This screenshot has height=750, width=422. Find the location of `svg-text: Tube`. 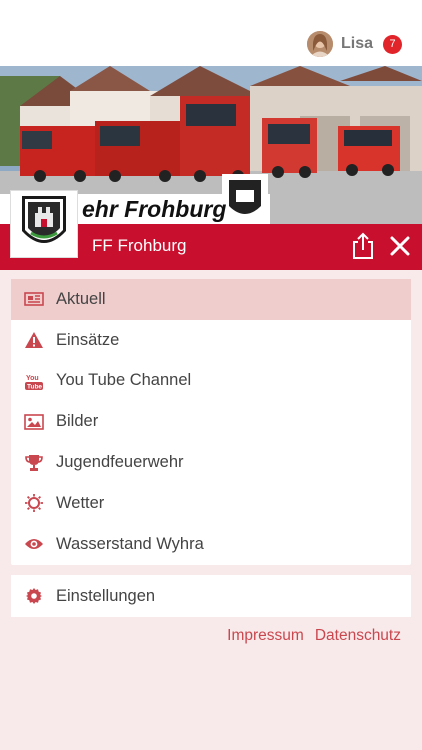

svg-text: Tube is located at coordinates (34, 386).